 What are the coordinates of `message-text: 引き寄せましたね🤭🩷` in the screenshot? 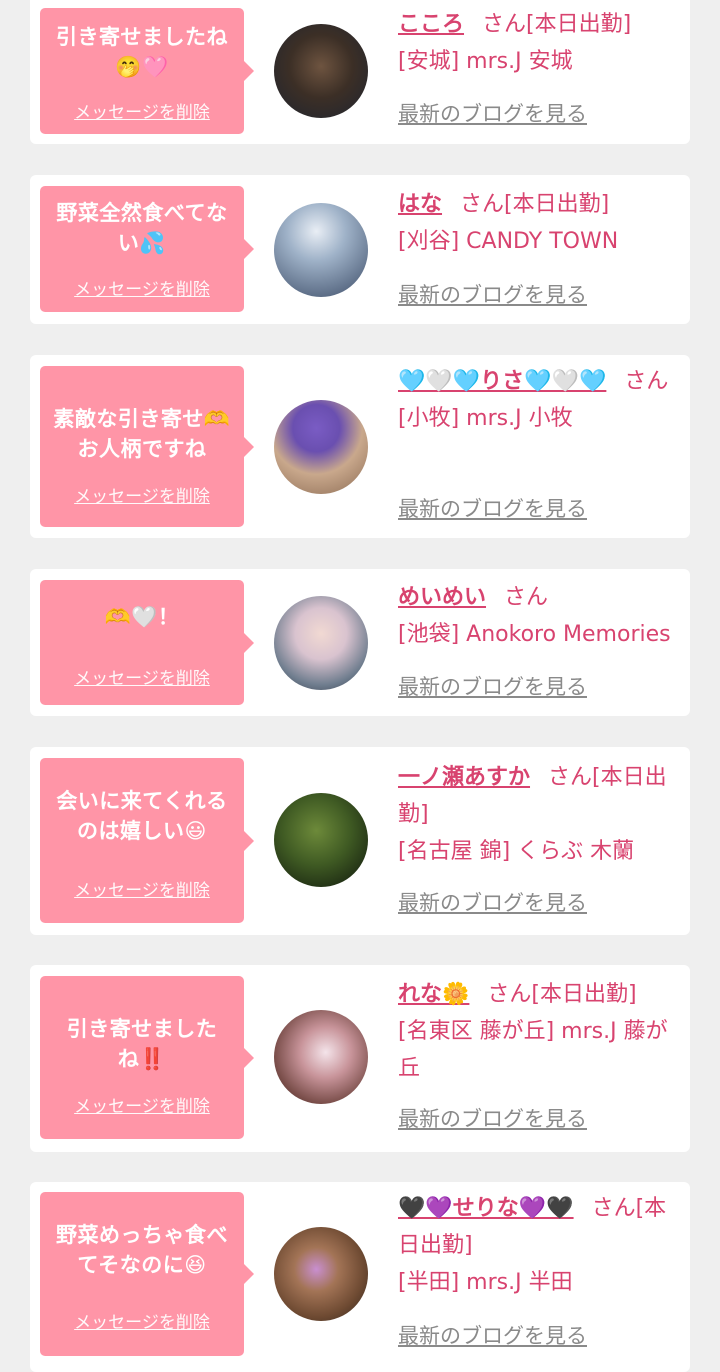 It's located at (142, 52).